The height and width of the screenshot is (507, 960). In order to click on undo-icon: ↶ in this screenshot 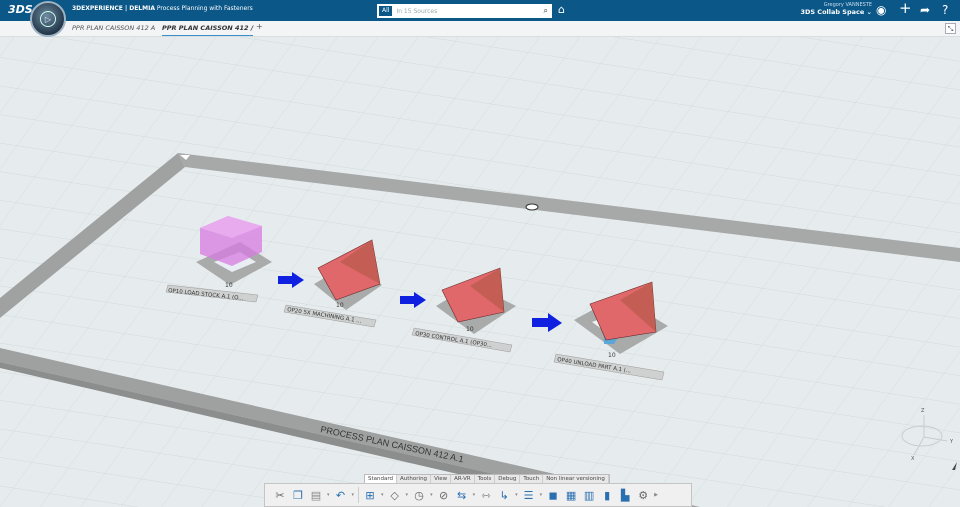, I will do `click(341, 495)`.